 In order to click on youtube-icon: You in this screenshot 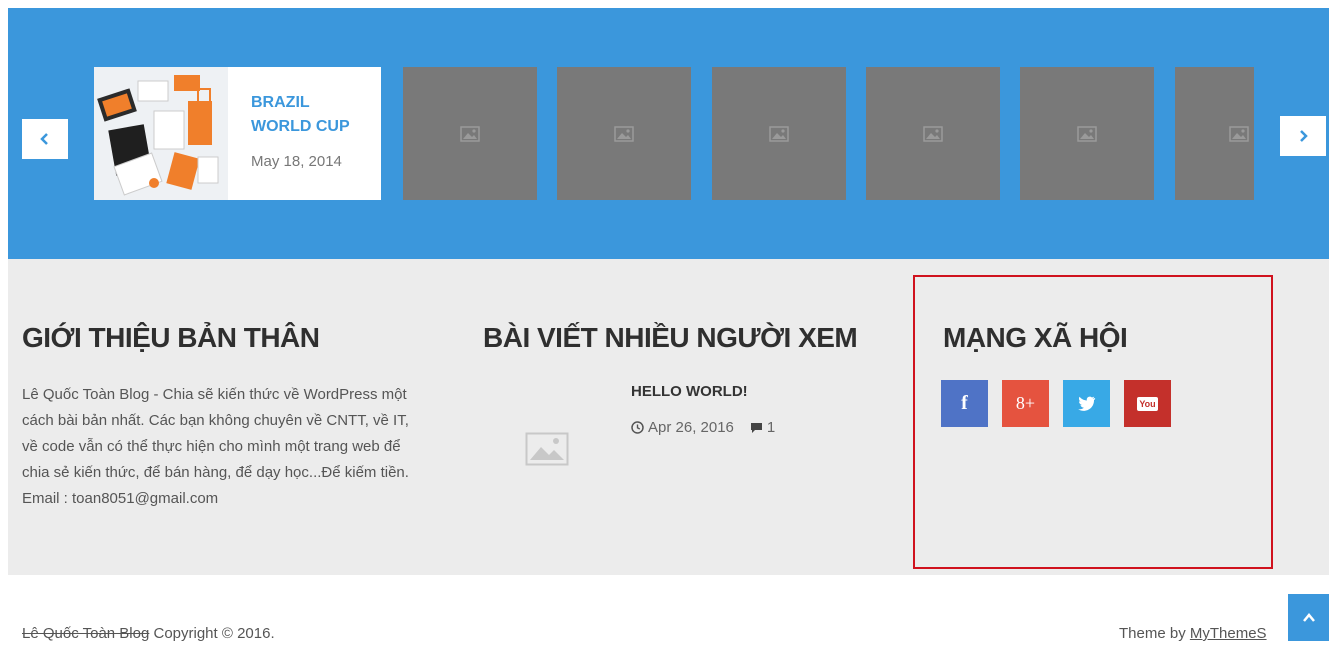, I will do `click(1147, 403)`.